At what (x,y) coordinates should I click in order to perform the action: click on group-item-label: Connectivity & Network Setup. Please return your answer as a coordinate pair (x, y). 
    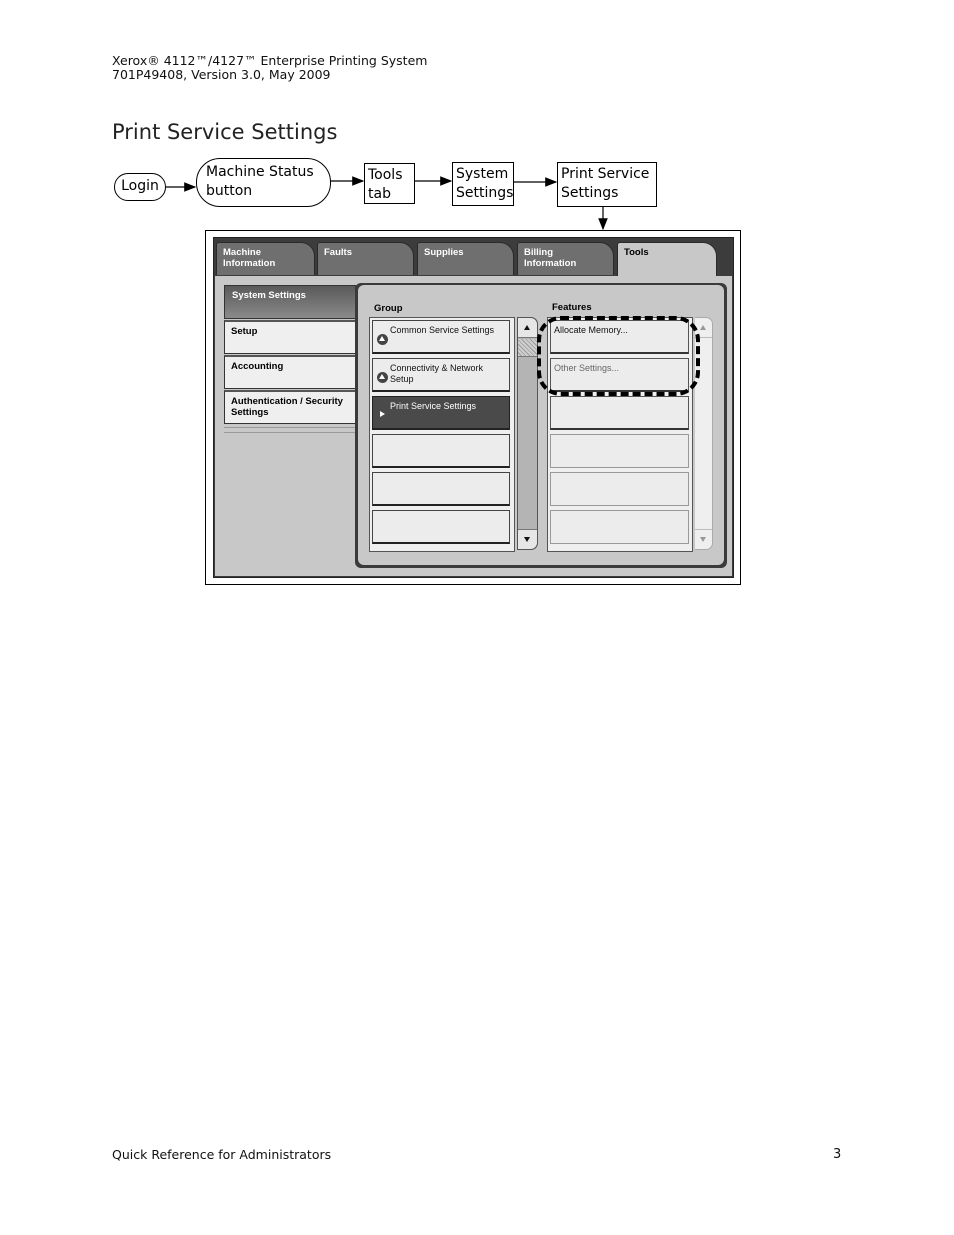
    Looking at the image, I should click on (437, 373).